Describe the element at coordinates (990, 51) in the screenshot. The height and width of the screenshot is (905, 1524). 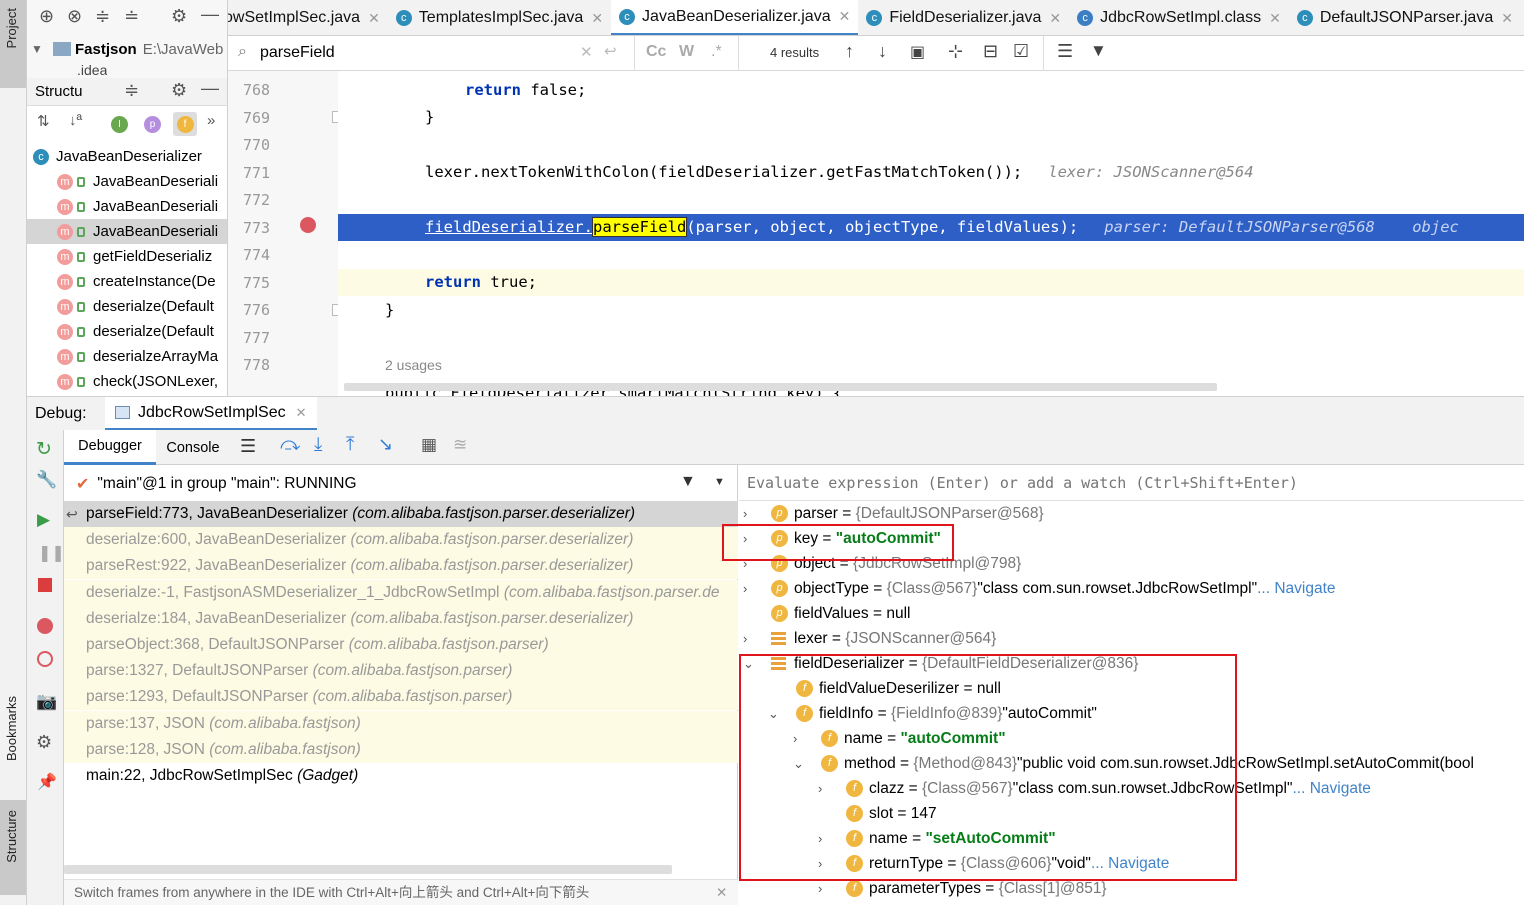
I see `remove-occurrence-icon: ⊟` at that location.